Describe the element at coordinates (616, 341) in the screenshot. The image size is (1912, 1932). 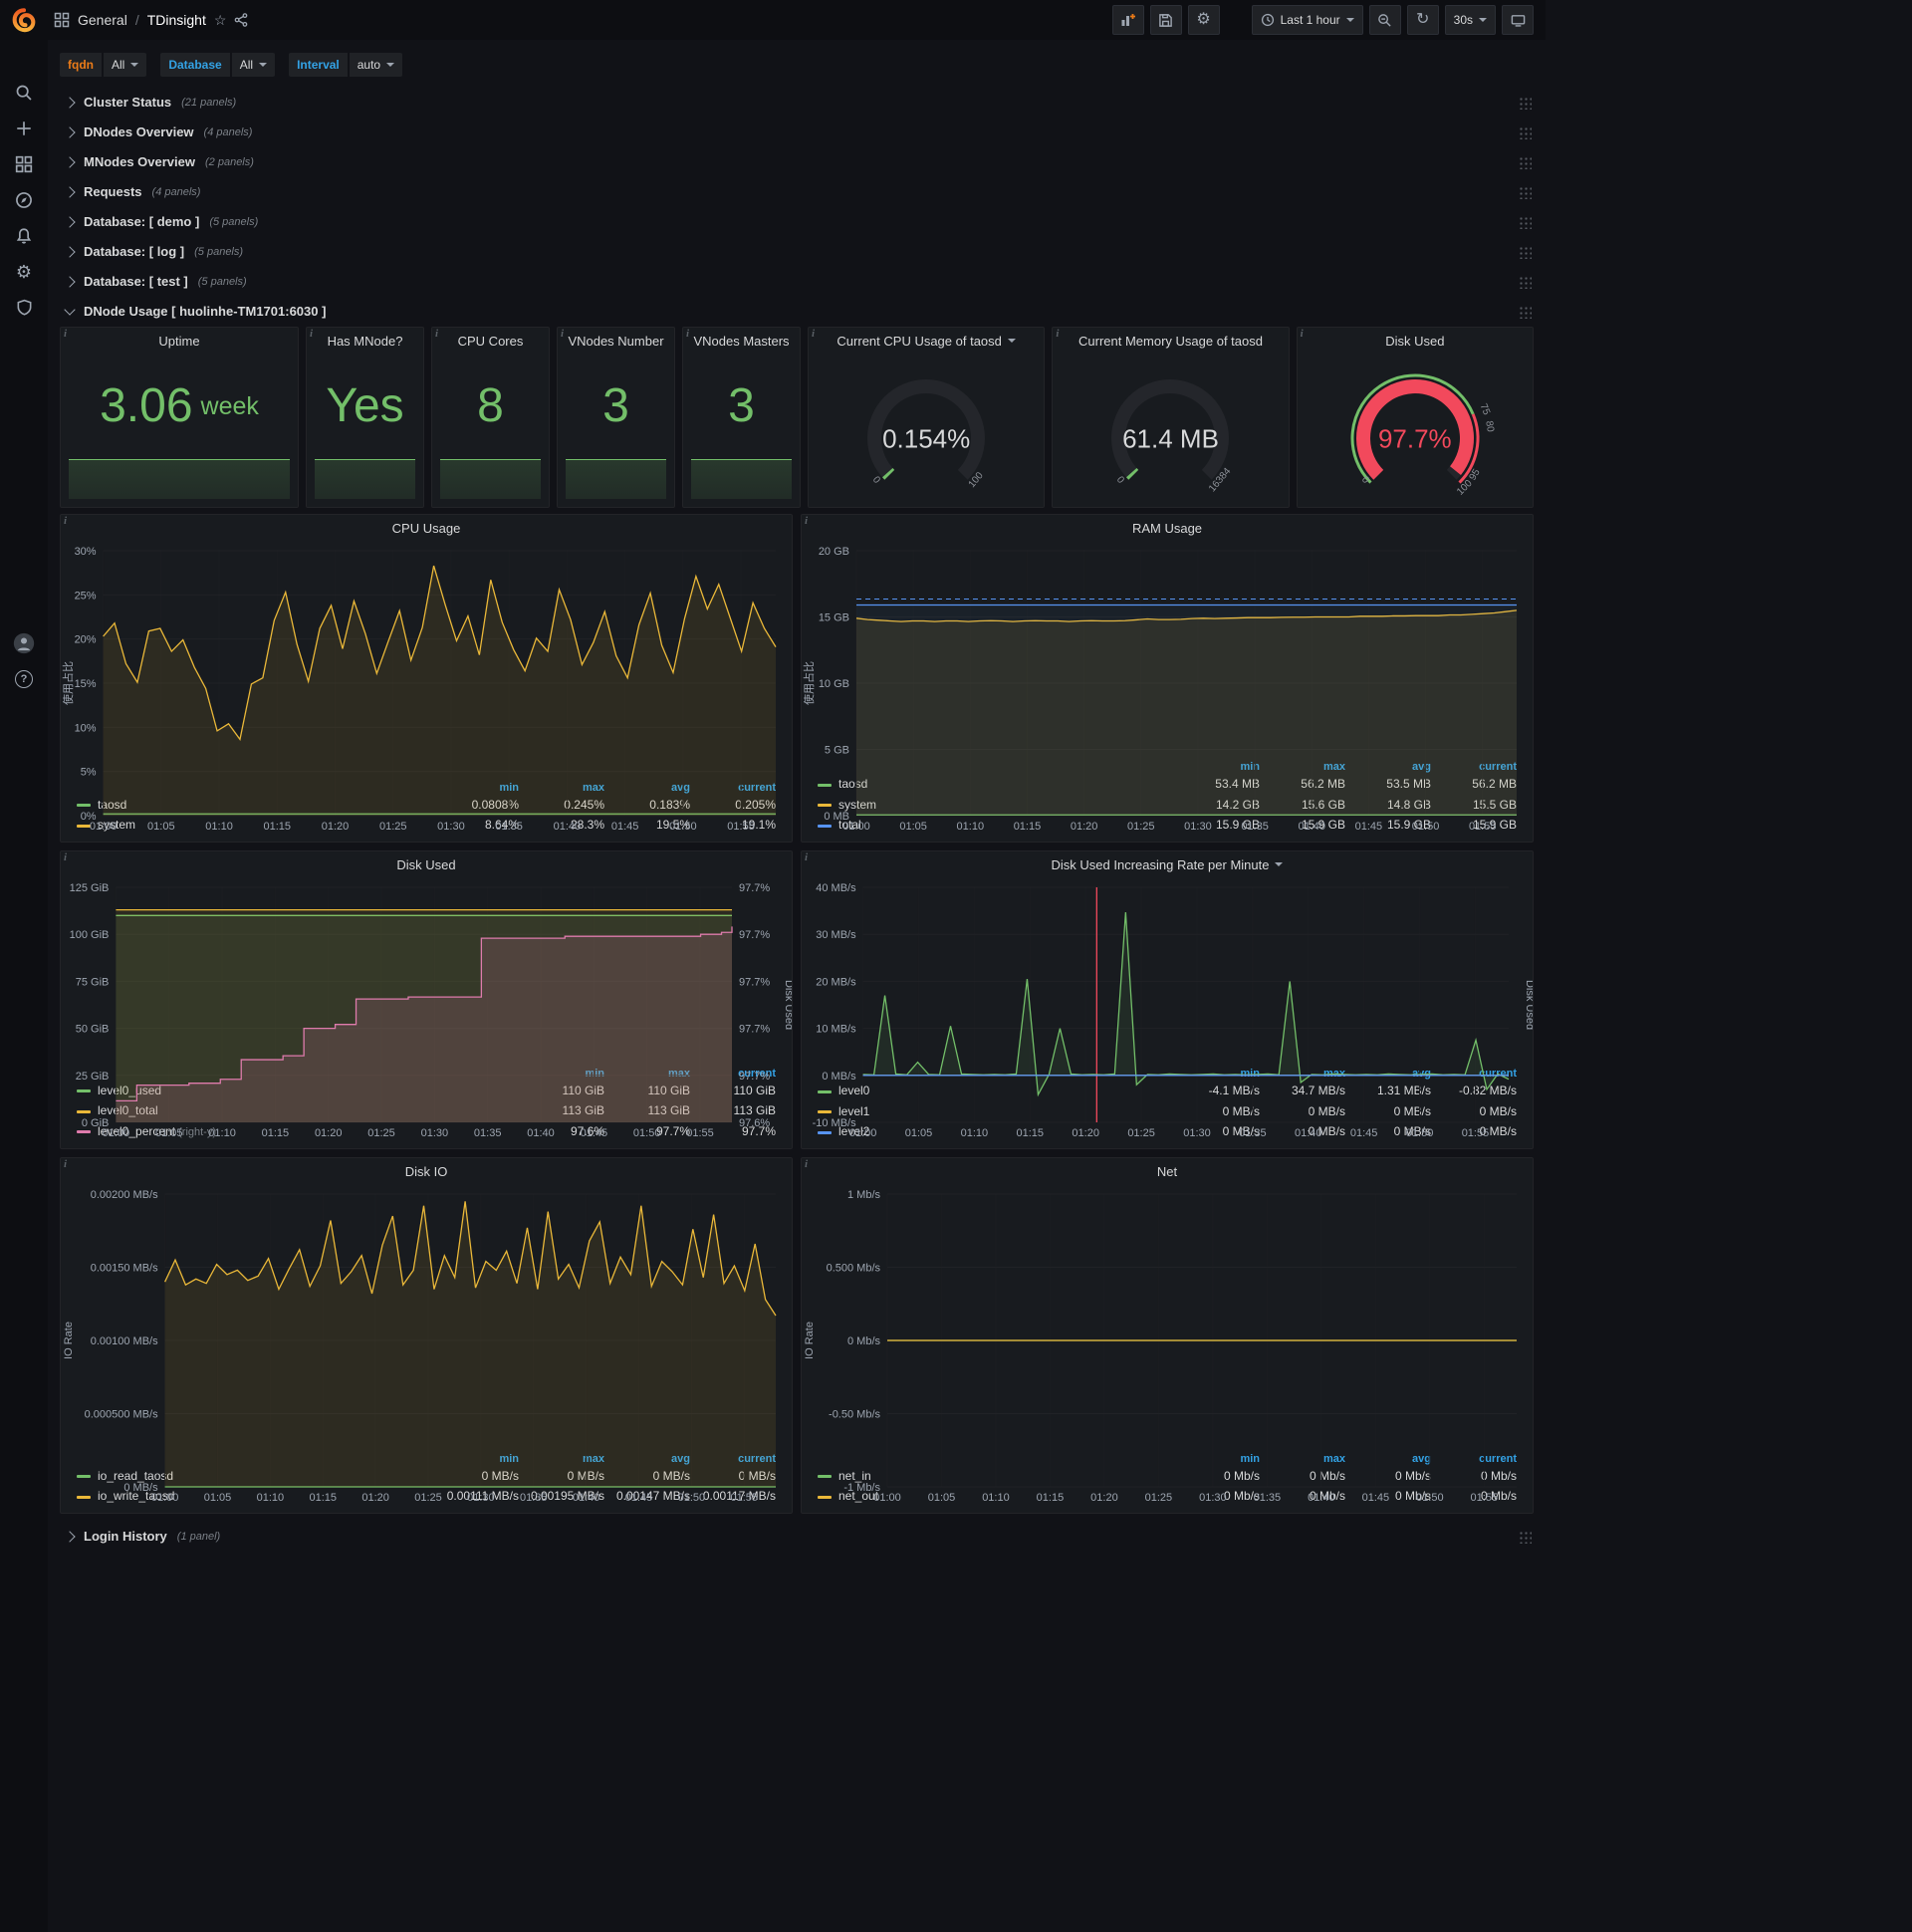
I see `panel-header: VNodes Number` at that location.